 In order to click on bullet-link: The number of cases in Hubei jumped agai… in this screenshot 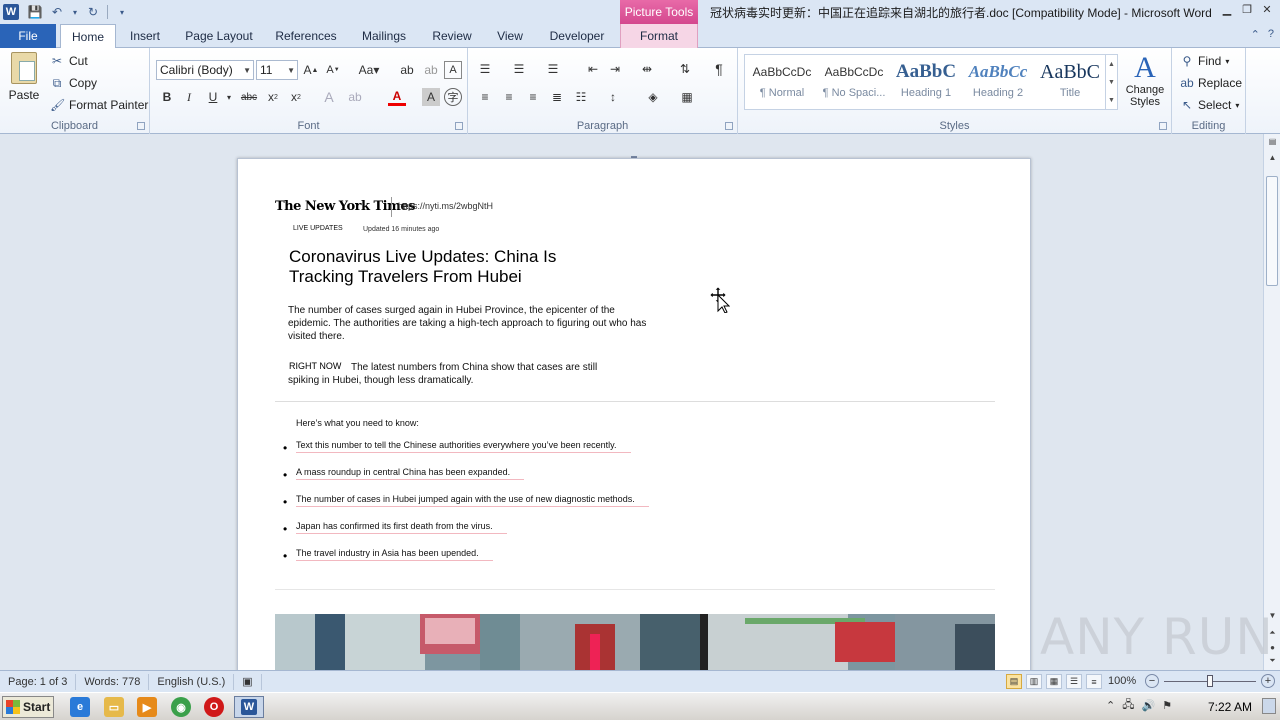, I will do `click(472, 500)`.